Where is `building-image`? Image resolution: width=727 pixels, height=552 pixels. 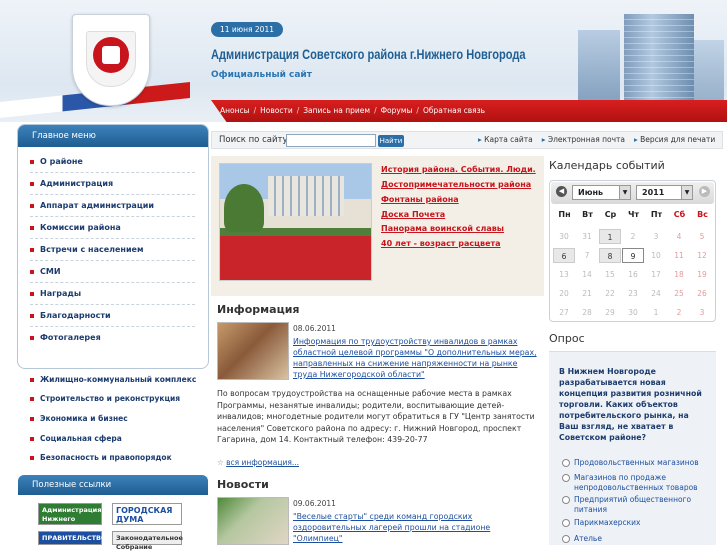
building-image is located at coordinates (659, 62).